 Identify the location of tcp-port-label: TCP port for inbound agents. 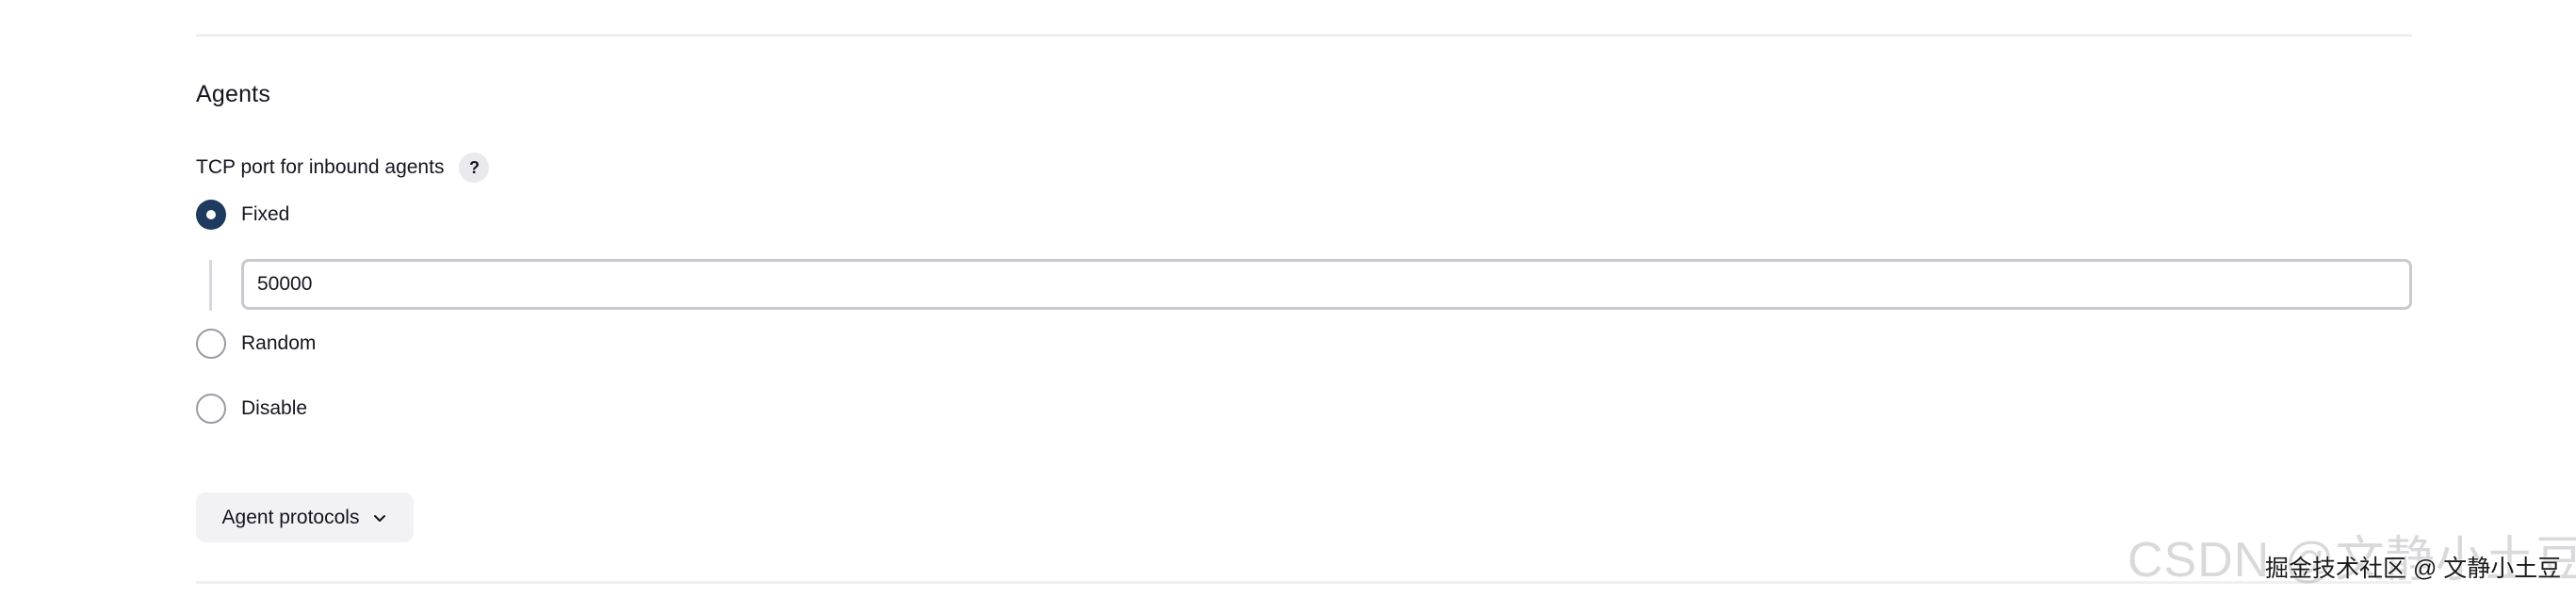
(320, 167).